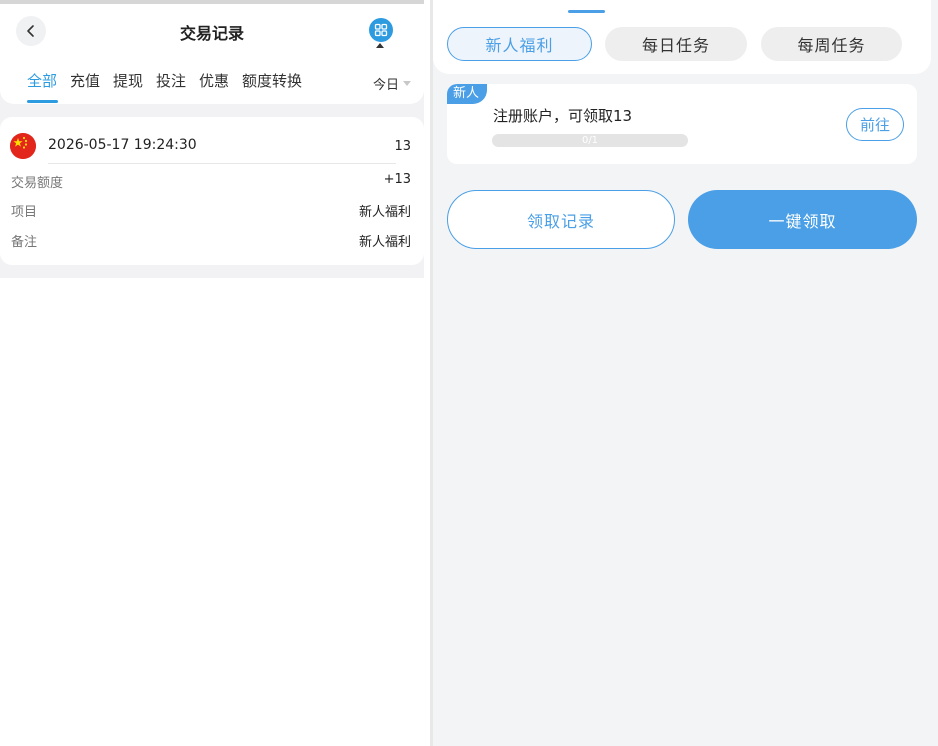 The image size is (938, 746). I want to click on row-label: 项目, so click(24, 212).